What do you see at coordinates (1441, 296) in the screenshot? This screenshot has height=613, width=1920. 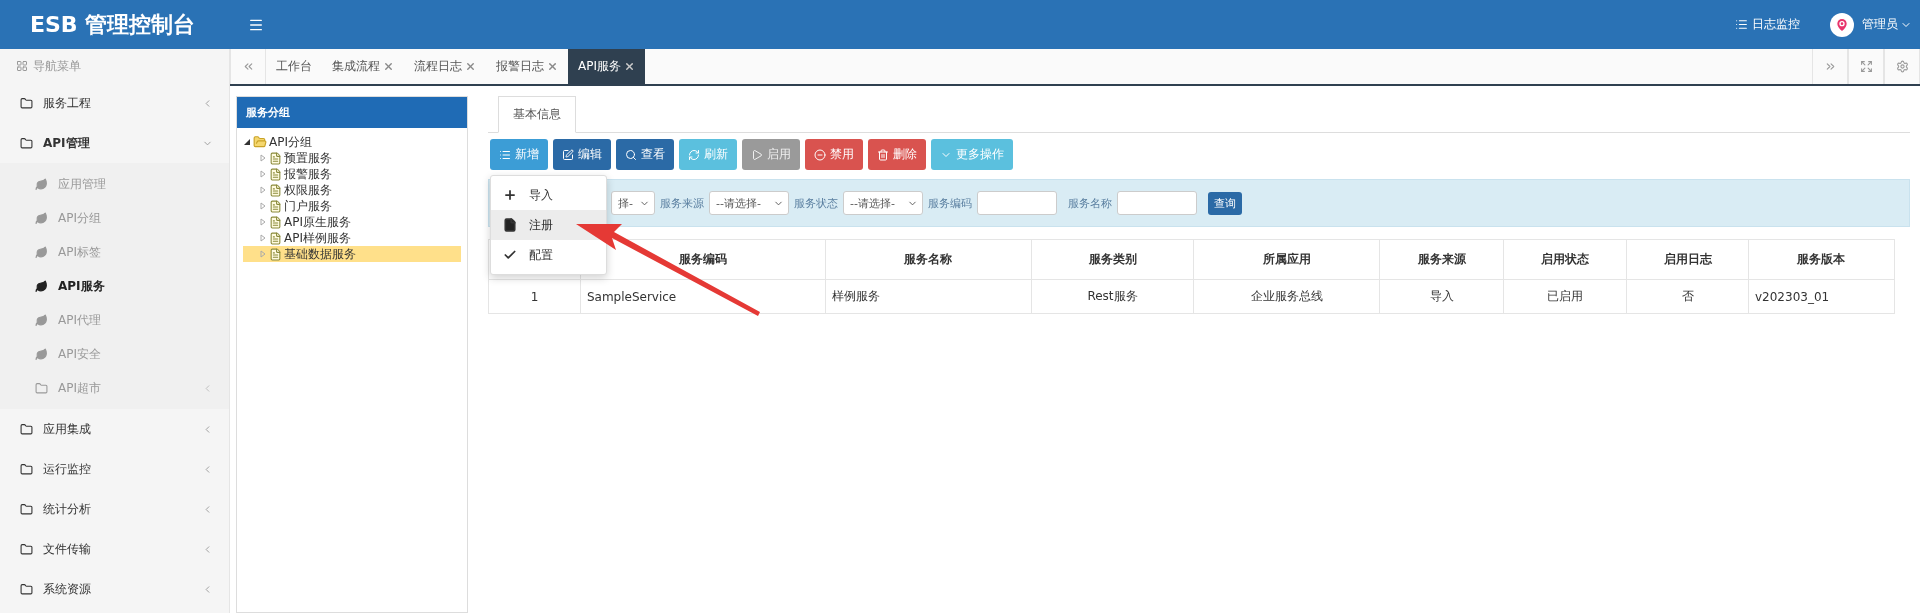 I see `table-cell: 导入` at bounding box center [1441, 296].